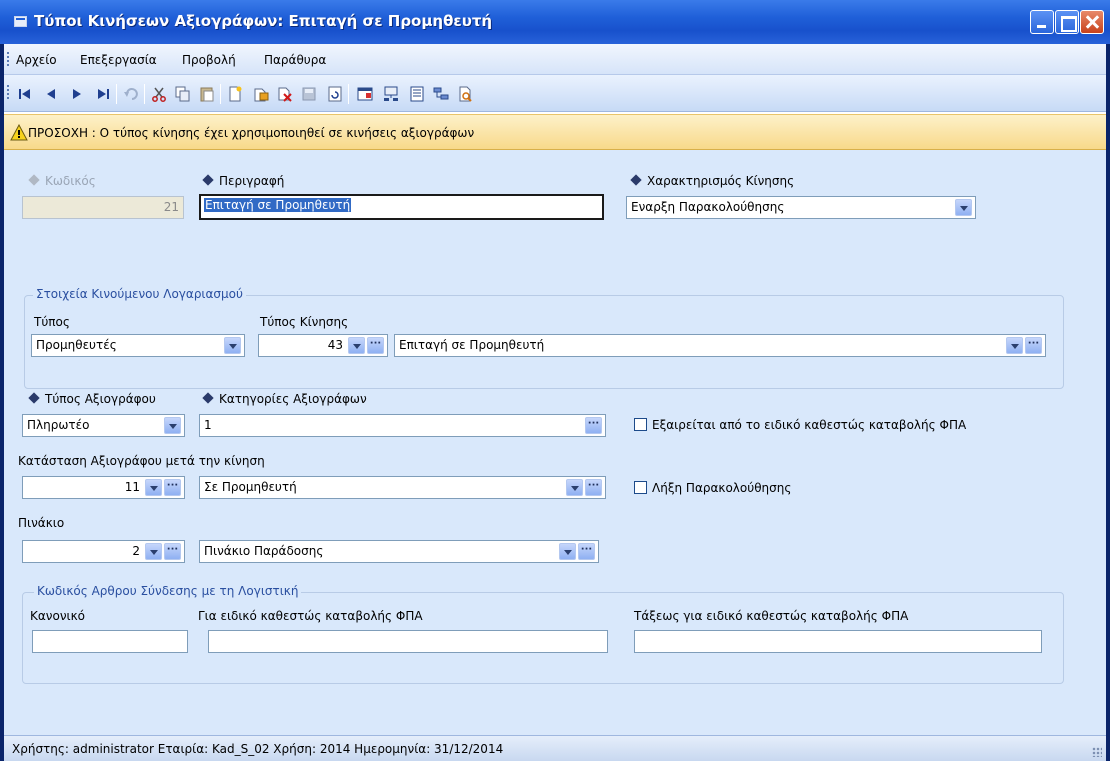  What do you see at coordinates (1097, 752) in the screenshot?
I see `resize-grip` at bounding box center [1097, 752].